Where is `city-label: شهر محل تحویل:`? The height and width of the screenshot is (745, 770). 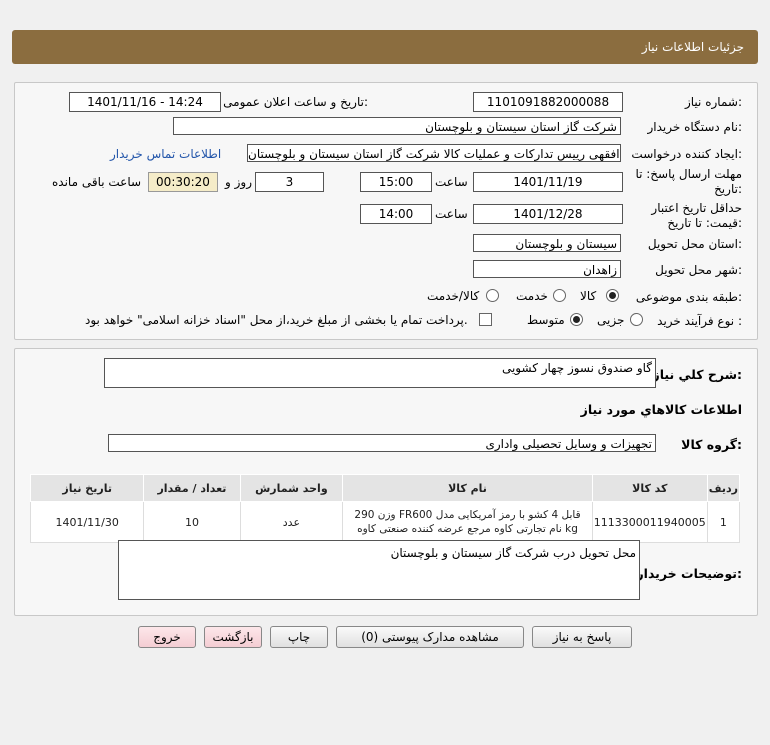
city-label: شهر محل تحویل: is located at coordinates (698, 270).